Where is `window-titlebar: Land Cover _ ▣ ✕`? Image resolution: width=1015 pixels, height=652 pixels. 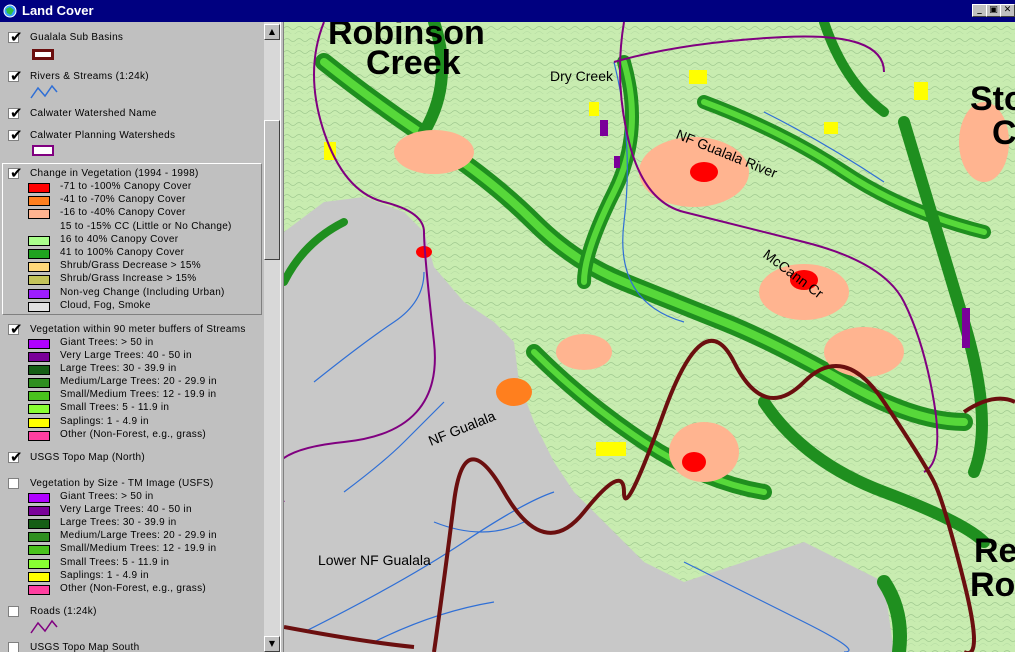 window-titlebar: Land Cover _ ▣ ✕ is located at coordinates (507, 11).